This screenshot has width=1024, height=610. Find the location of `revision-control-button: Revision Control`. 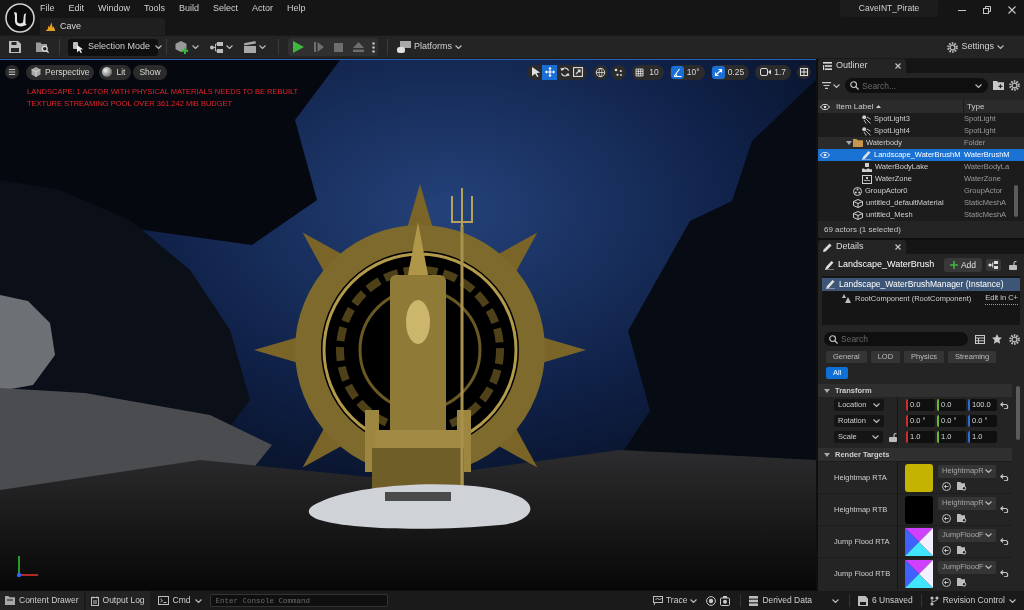

revision-control-button: Revision Control is located at coordinates (972, 600).